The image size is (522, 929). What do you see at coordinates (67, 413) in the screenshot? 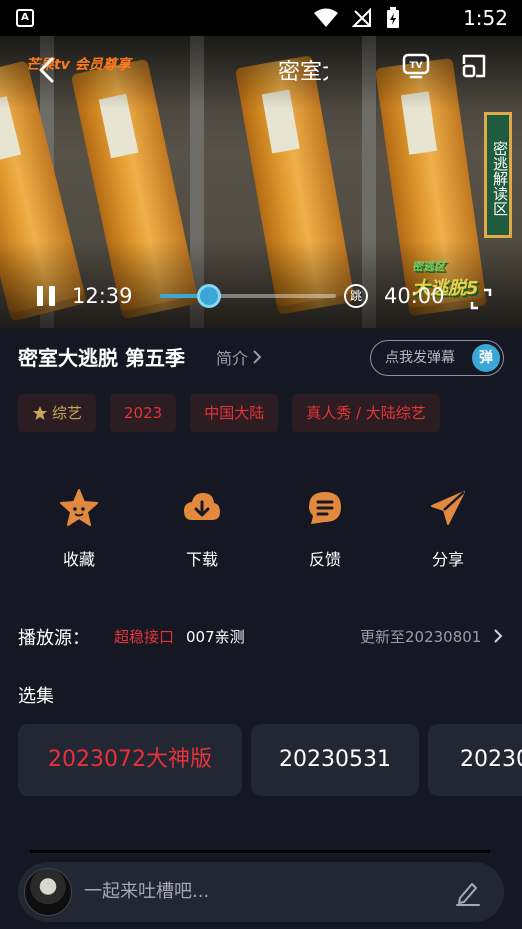
I see `tag-label: 综艺` at bounding box center [67, 413].